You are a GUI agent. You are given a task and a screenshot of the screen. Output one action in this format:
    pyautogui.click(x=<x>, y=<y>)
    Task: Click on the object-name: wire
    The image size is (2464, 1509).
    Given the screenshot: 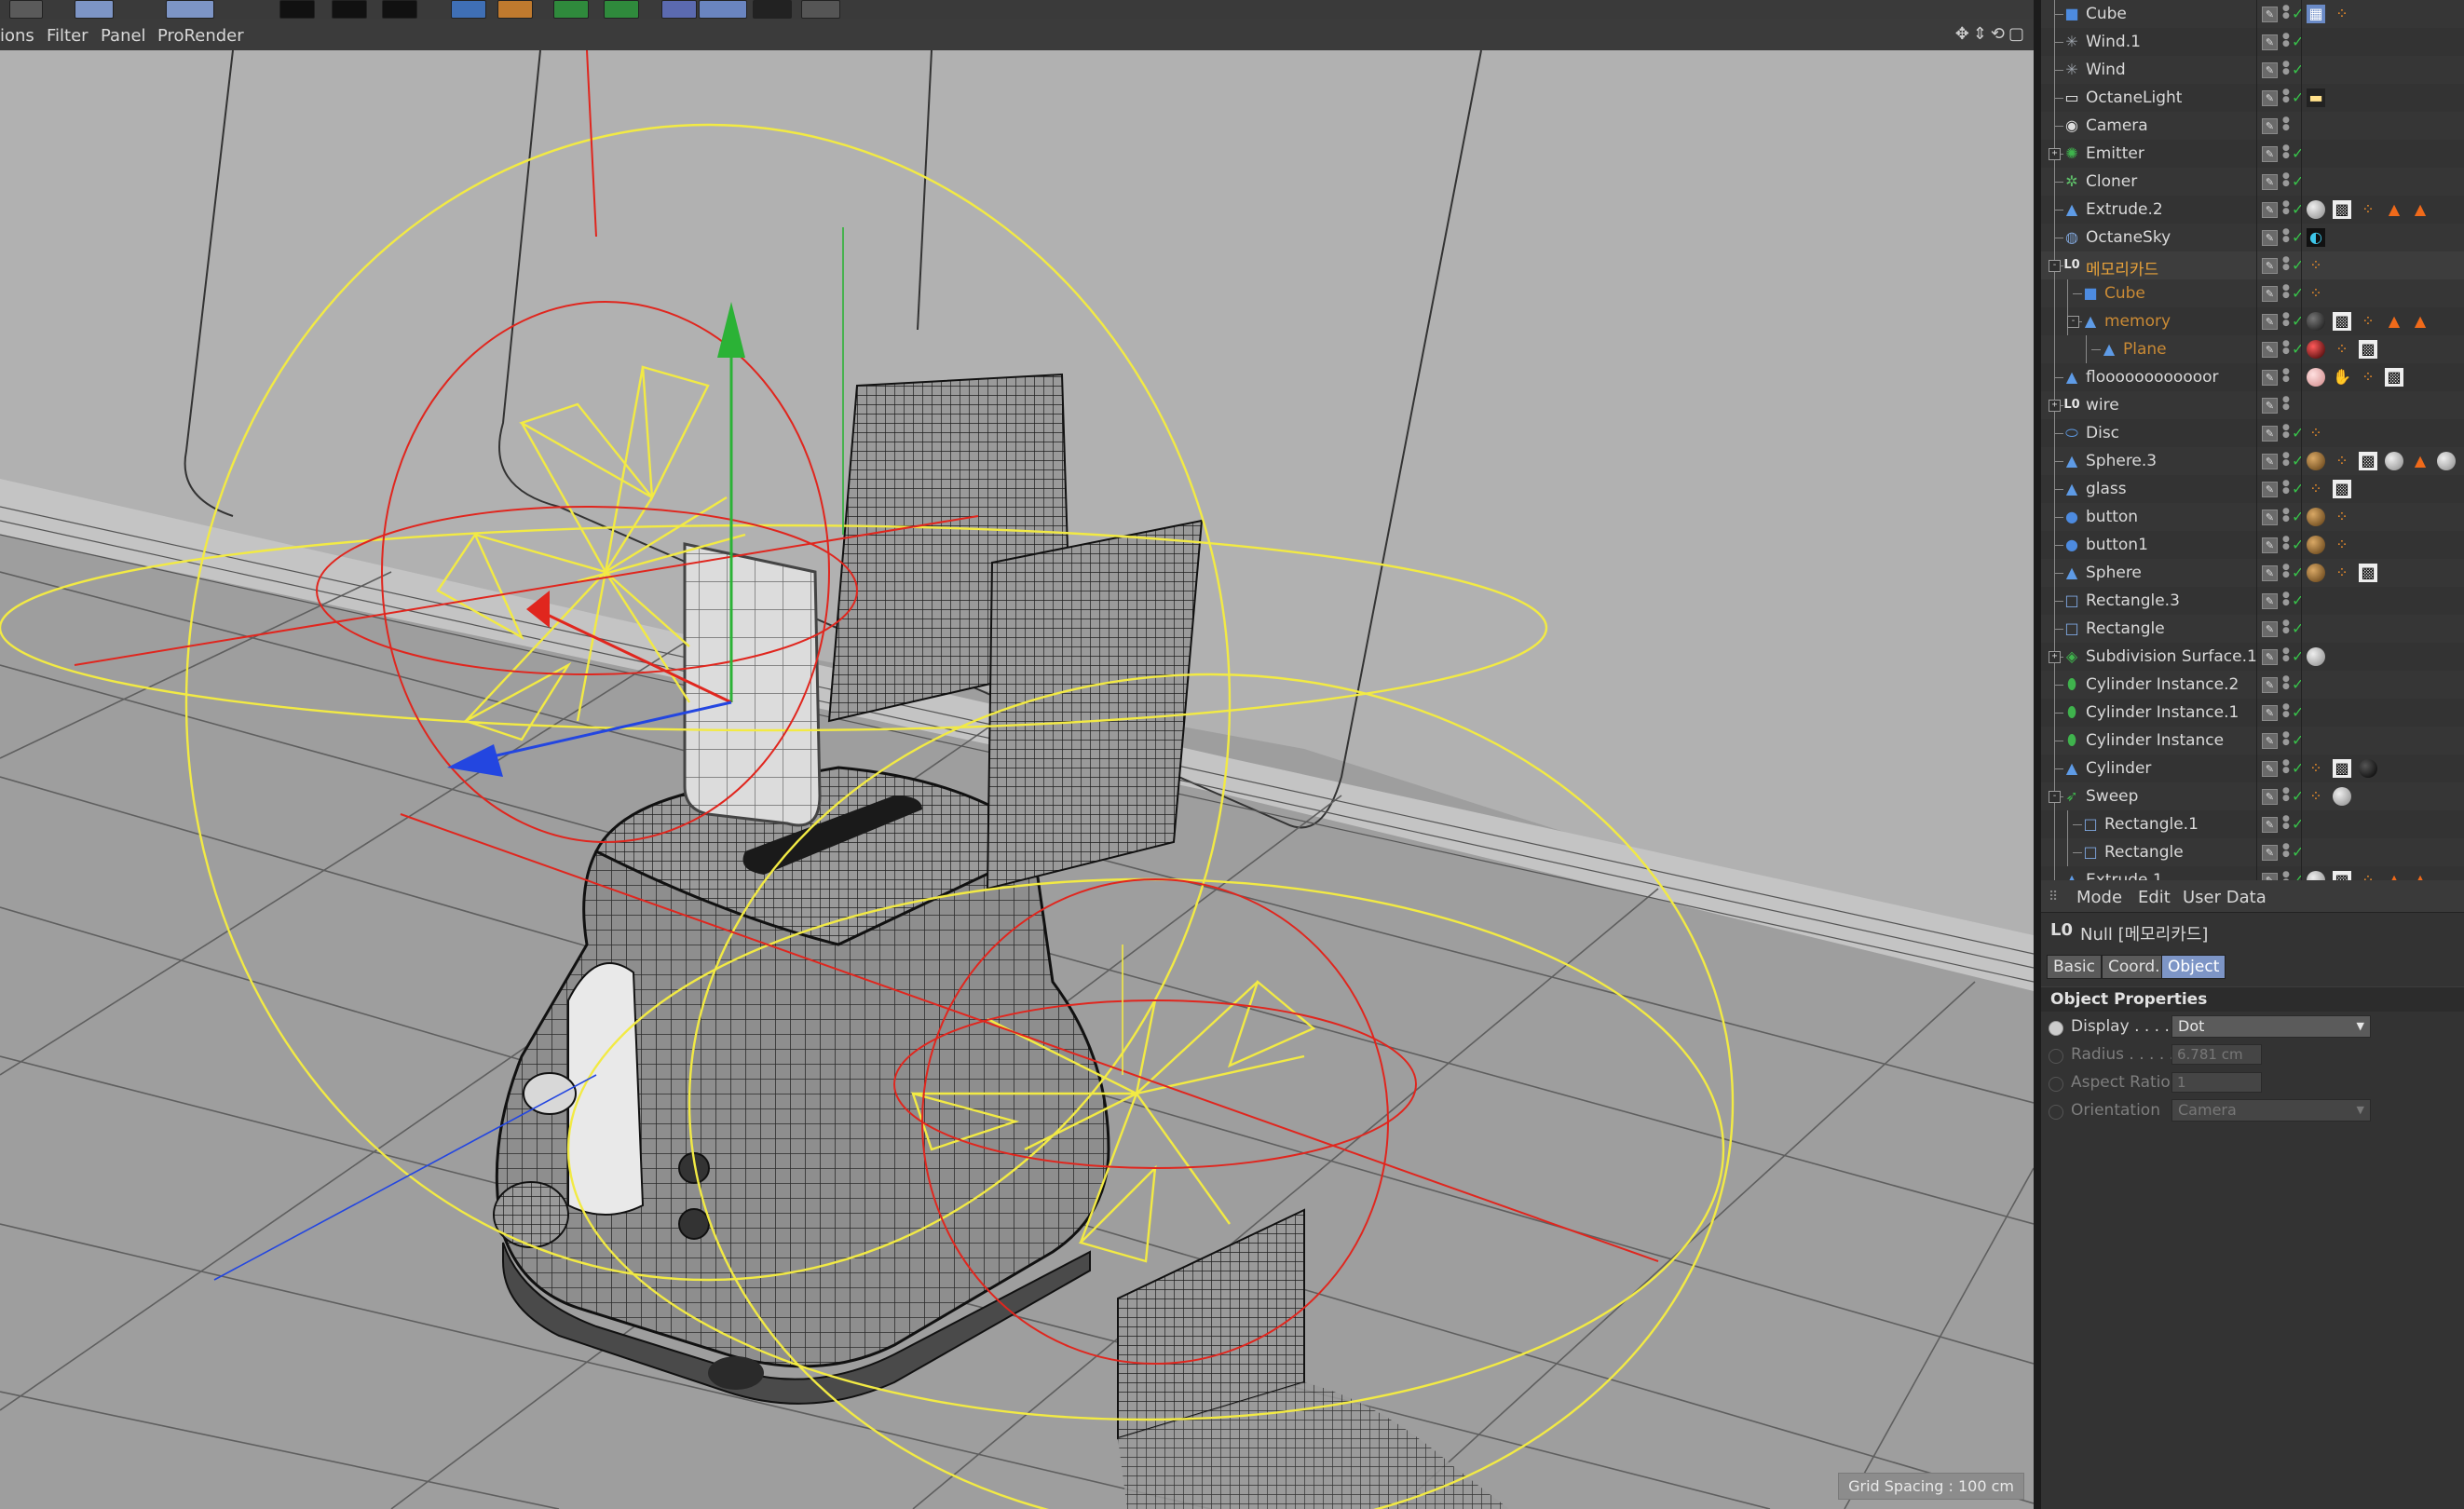 What is the action you would take?
    pyautogui.click(x=2102, y=405)
    